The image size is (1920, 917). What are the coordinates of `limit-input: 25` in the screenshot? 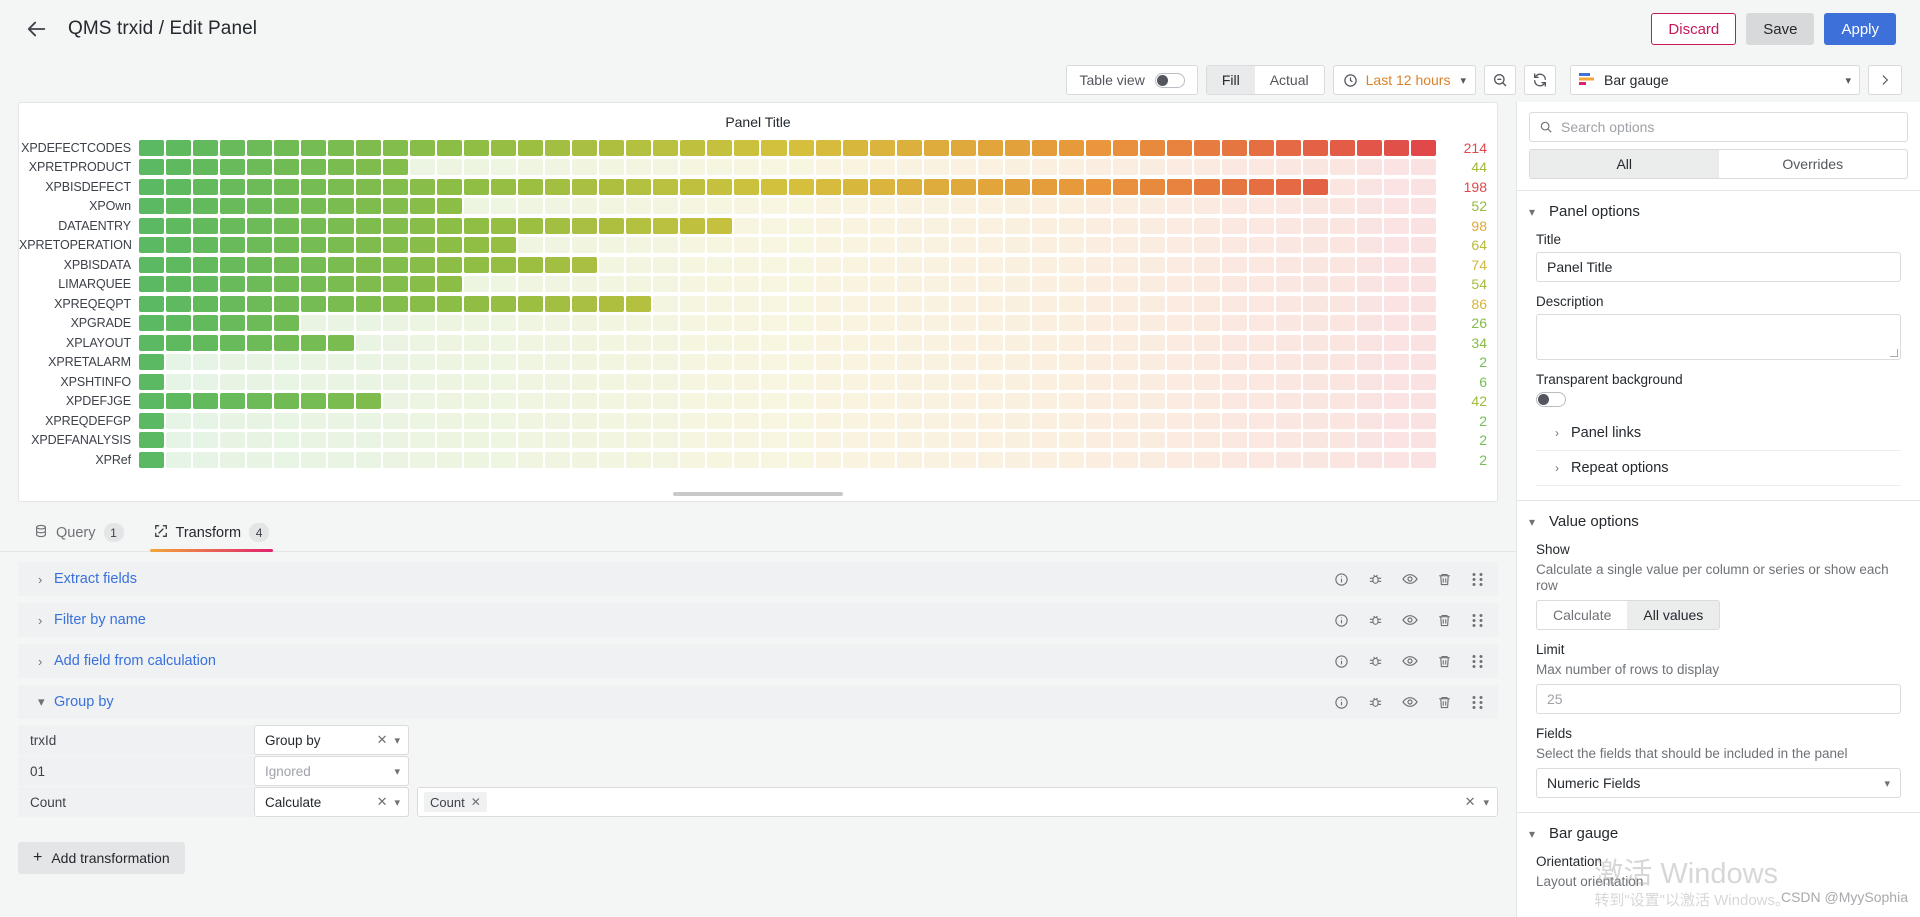 It's located at (1718, 699).